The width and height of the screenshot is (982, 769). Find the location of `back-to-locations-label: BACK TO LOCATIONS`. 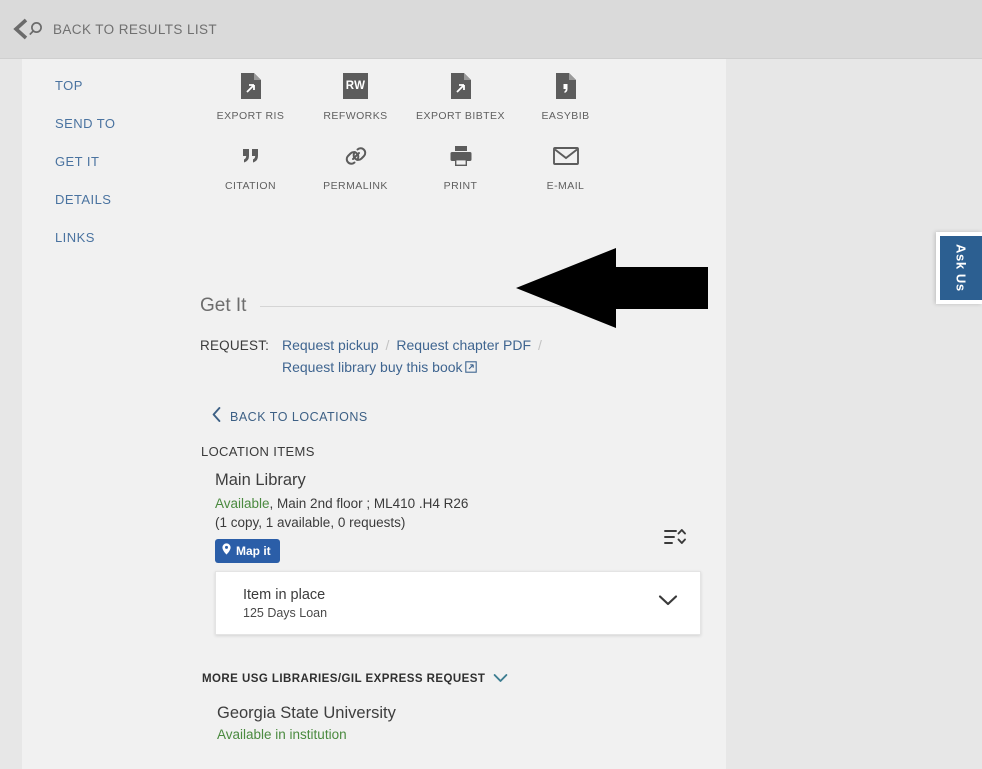

back-to-locations-label: BACK TO LOCATIONS is located at coordinates (299, 417).